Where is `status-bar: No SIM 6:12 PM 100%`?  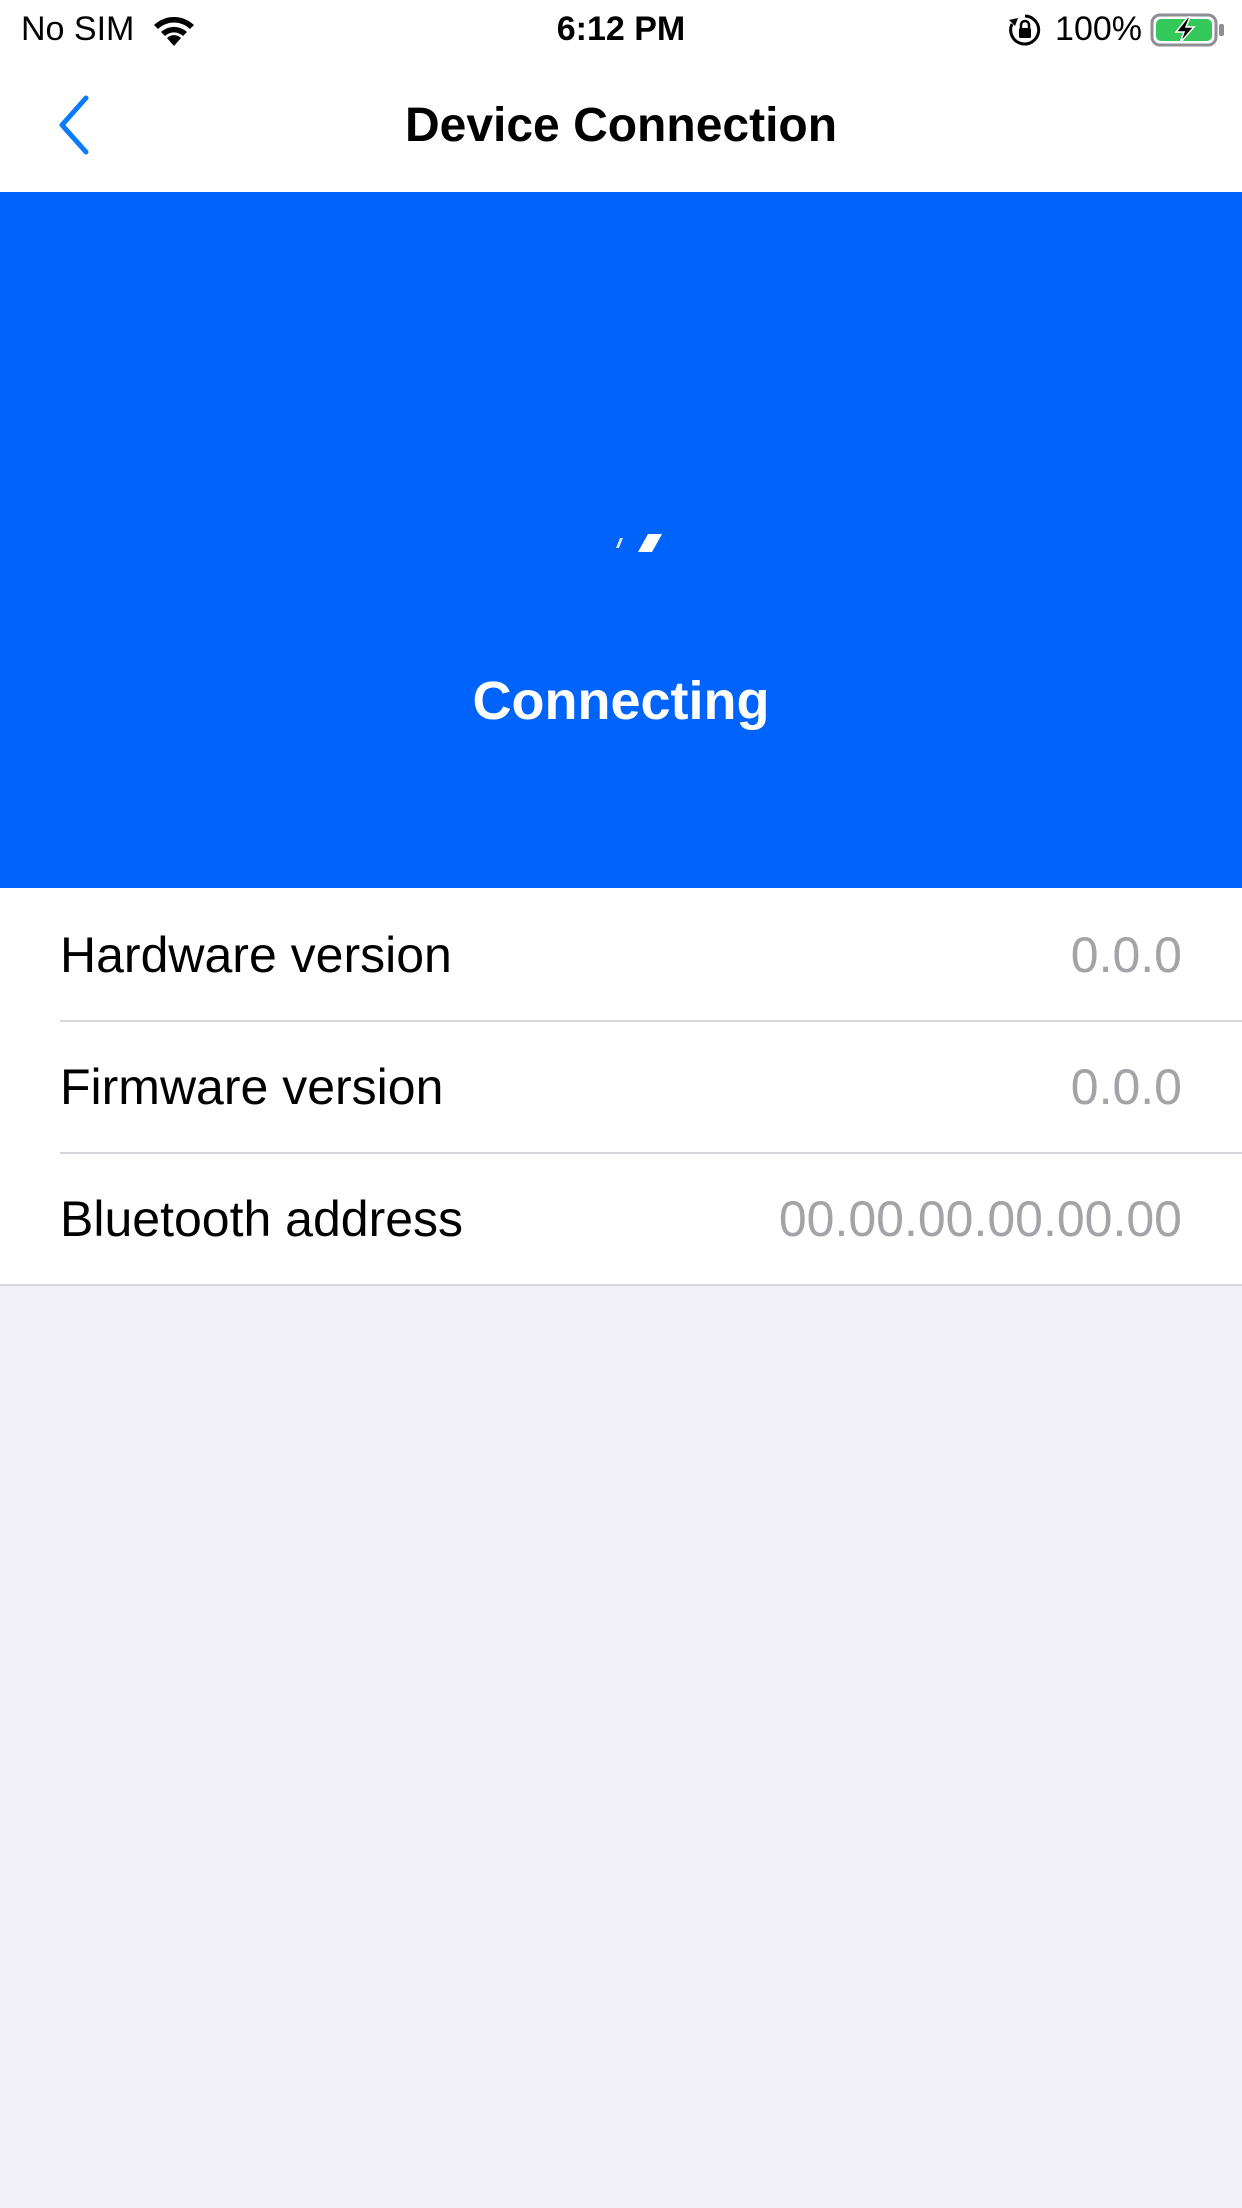 status-bar: No SIM 6:12 PM 100% is located at coordinates (621, 30).